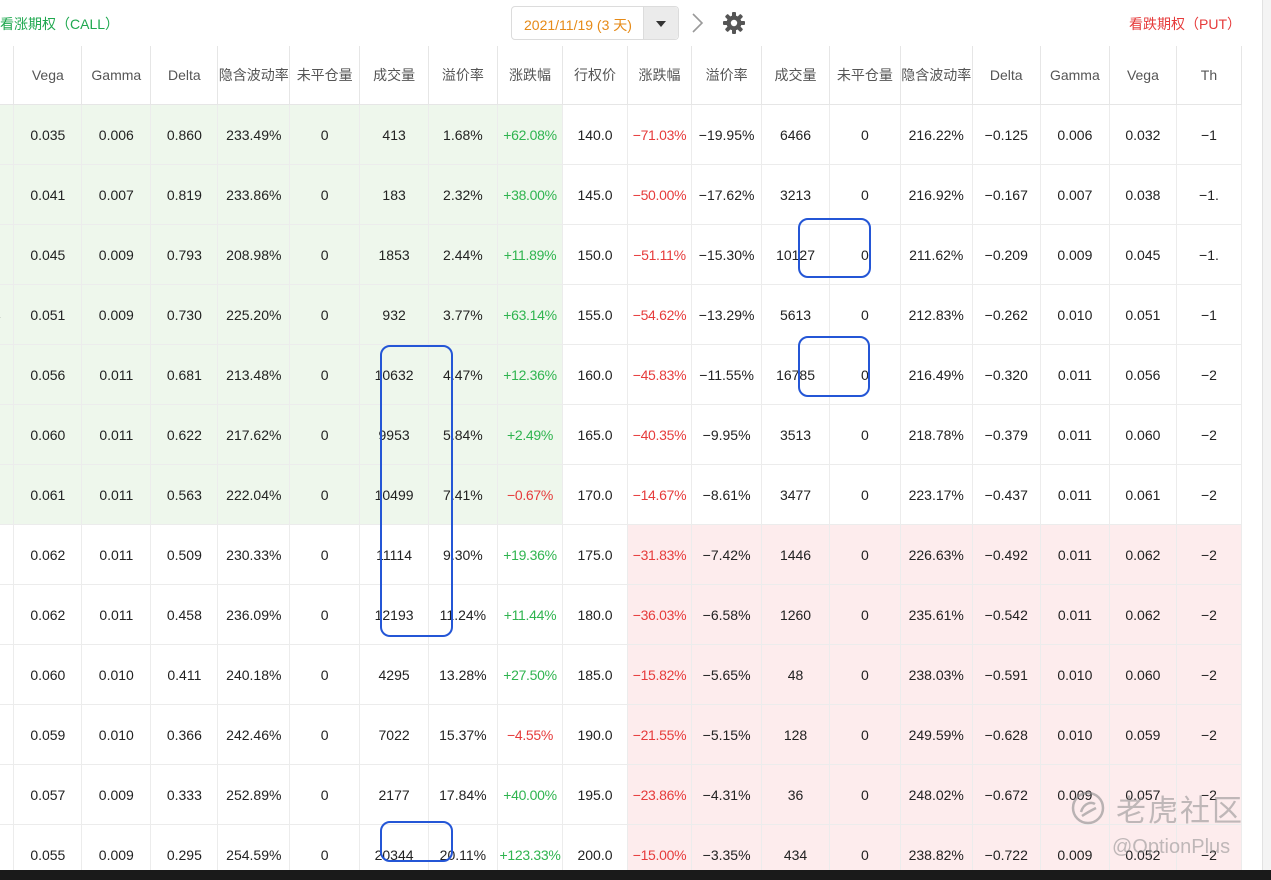 This screenshot has height=880, width=1271. What do you see at coordinates (1006, 614) in the screenshot?
I see `table-cell: −0.542` at bounding box center [1006, 614].